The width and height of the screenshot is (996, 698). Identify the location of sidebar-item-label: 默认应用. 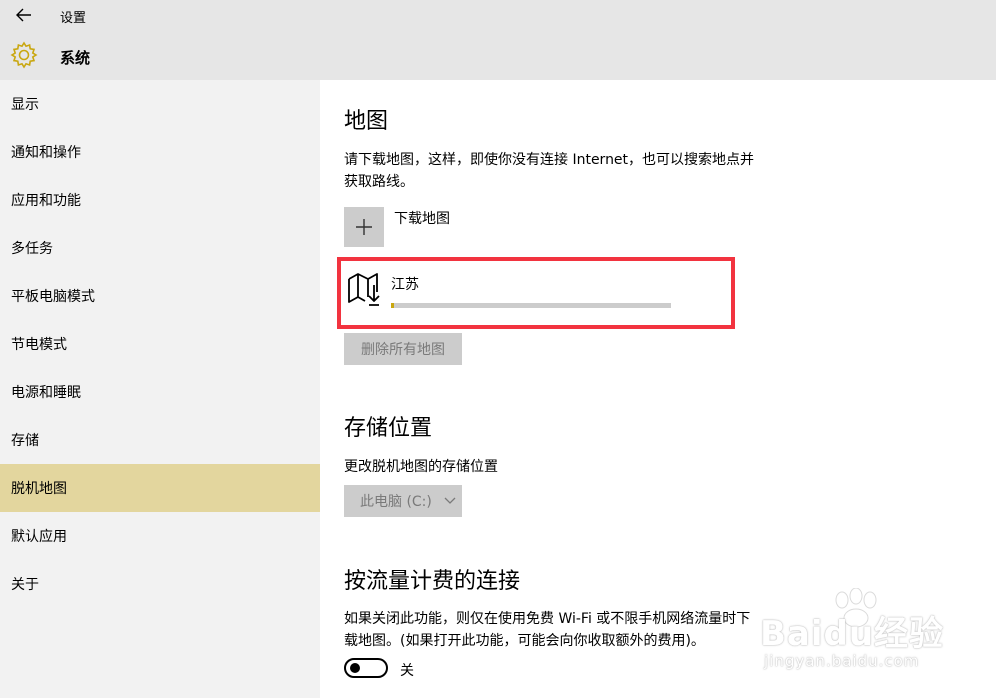
(39, 537).